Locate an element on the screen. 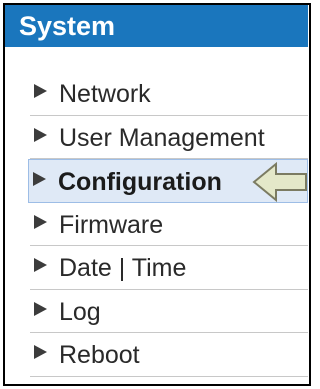 Image resolution: width=320 pixels, height=389 pixels. menu-item-label: Reboot is located at coordinates (99, 355).